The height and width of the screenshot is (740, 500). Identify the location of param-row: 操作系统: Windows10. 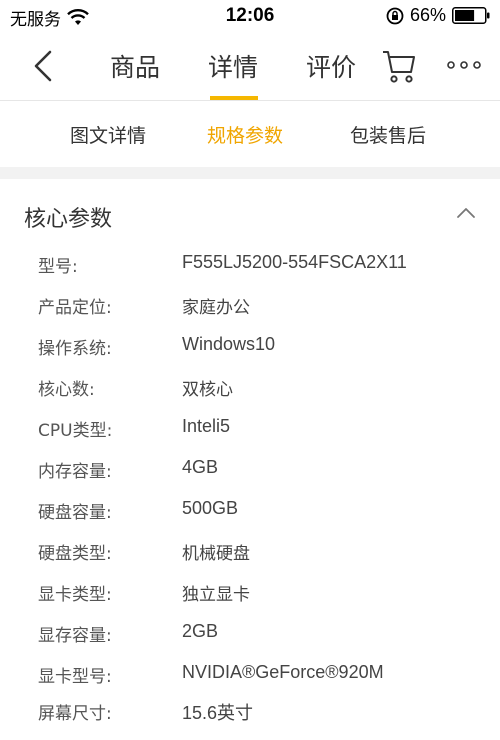
(250, 354).